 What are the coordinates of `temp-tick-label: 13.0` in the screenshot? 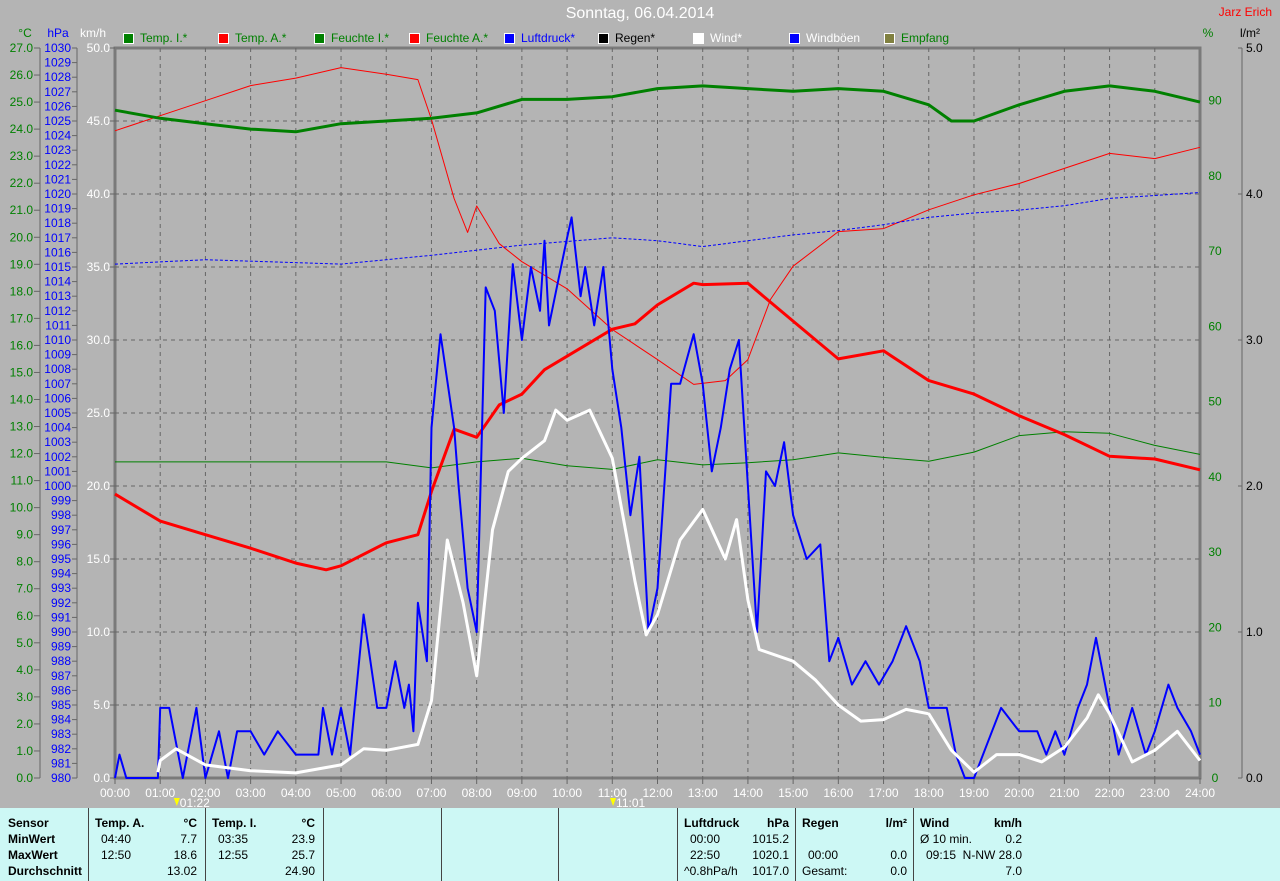 It's located at (22, 427).